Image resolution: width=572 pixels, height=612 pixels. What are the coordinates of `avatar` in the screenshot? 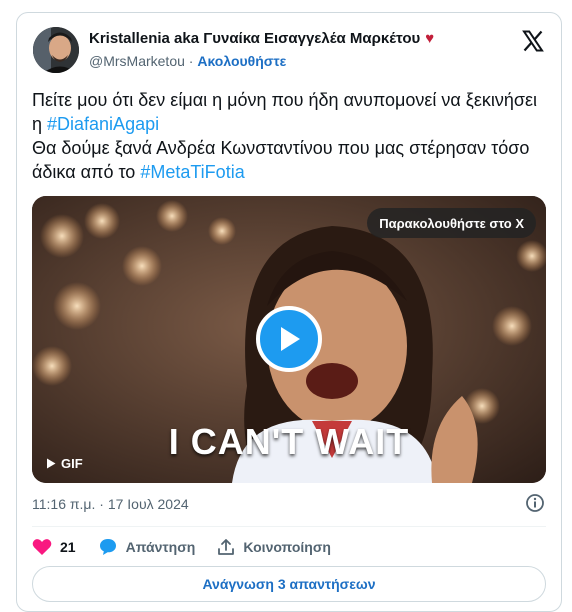 It's located at (56, 50).